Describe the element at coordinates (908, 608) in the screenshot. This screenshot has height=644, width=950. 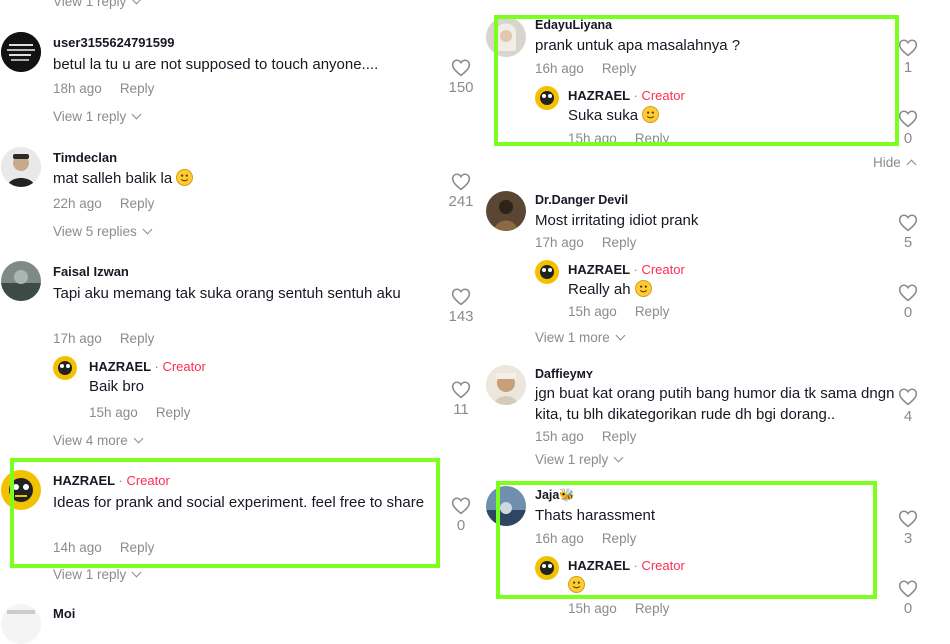
I see `like-count: 0` at that location.